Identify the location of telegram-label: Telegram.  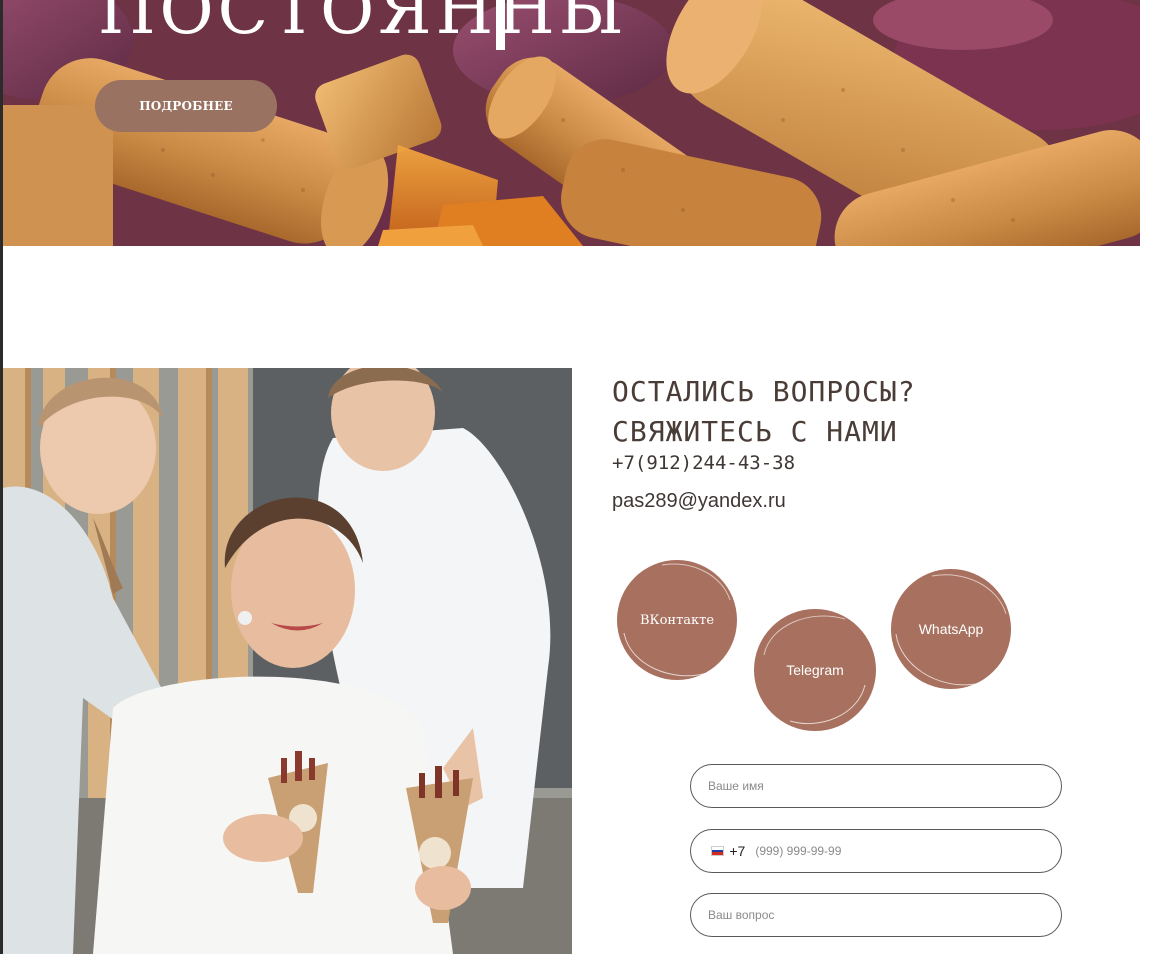
(815, 670).